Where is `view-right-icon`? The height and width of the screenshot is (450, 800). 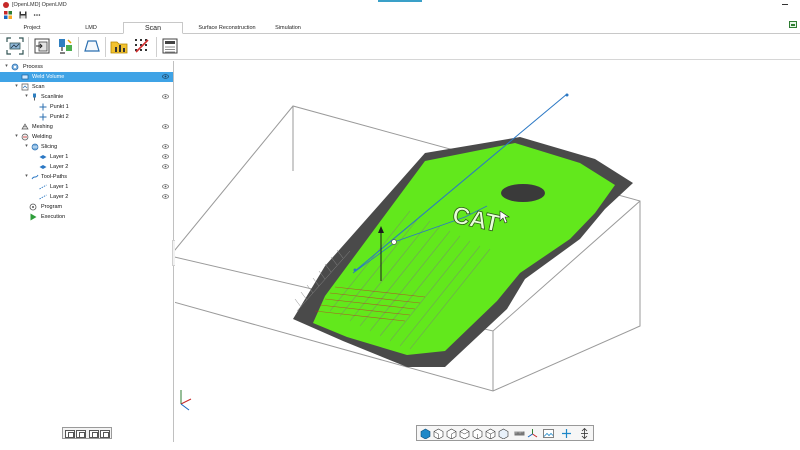 view-right-icon is located at coordinates (477, 433).